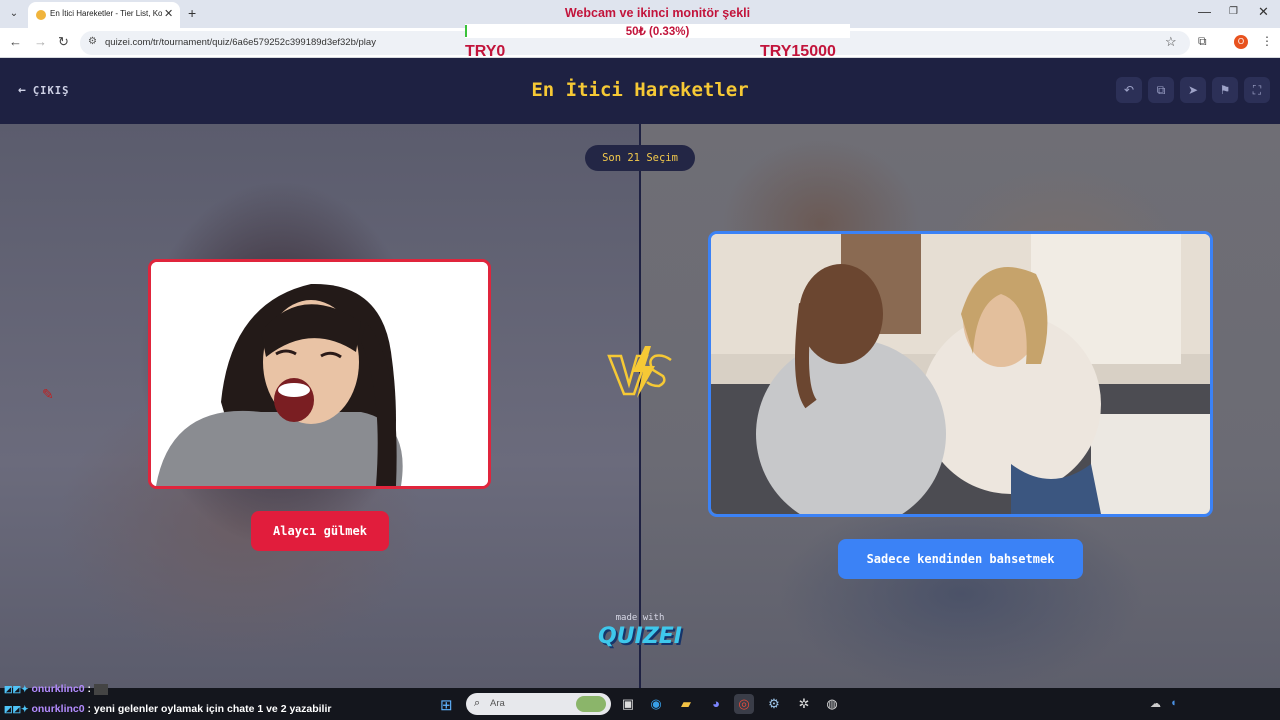 Image resolution: width=1280 pixels, height=720 pixels. I want to click on reload-icon: ↻, so click(63, 42).